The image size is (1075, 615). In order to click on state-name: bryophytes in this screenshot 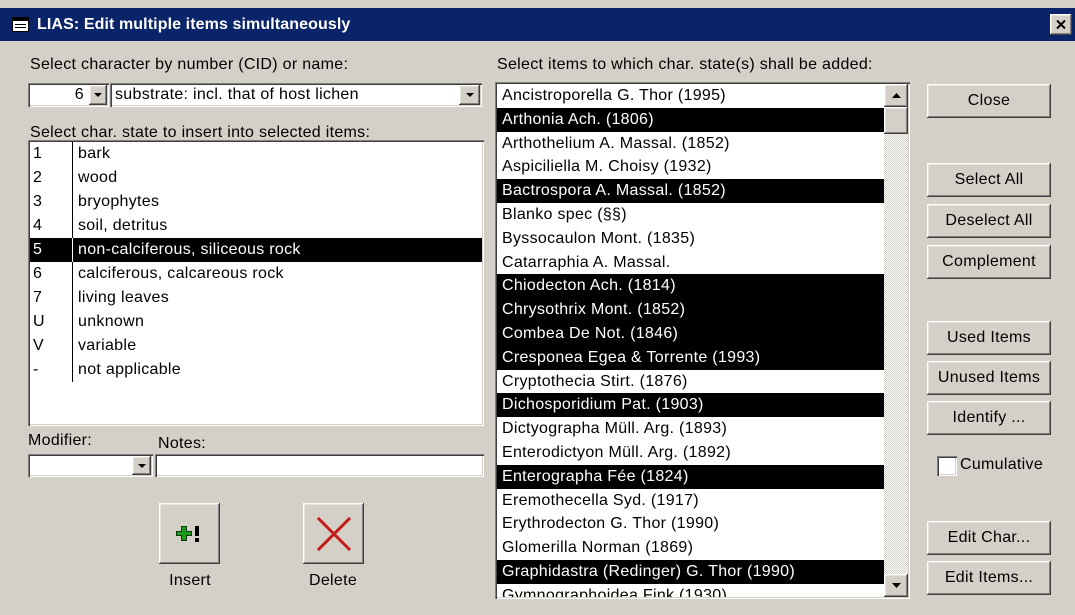, I will do `click(277, 202)`.